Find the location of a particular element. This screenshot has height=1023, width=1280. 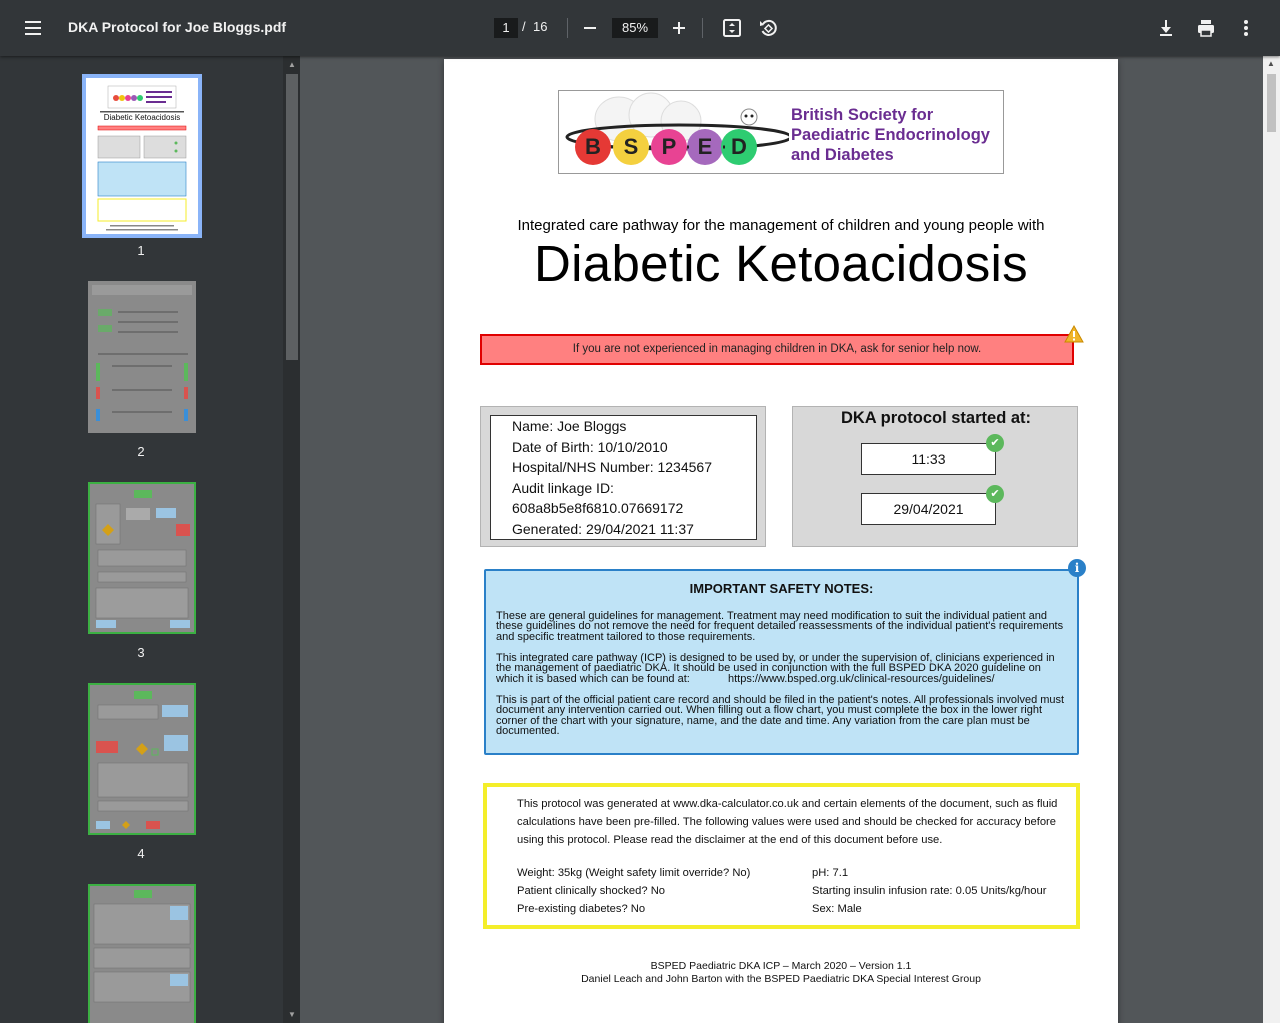

logo-letter-p: P is located at coordinates (669, 146).